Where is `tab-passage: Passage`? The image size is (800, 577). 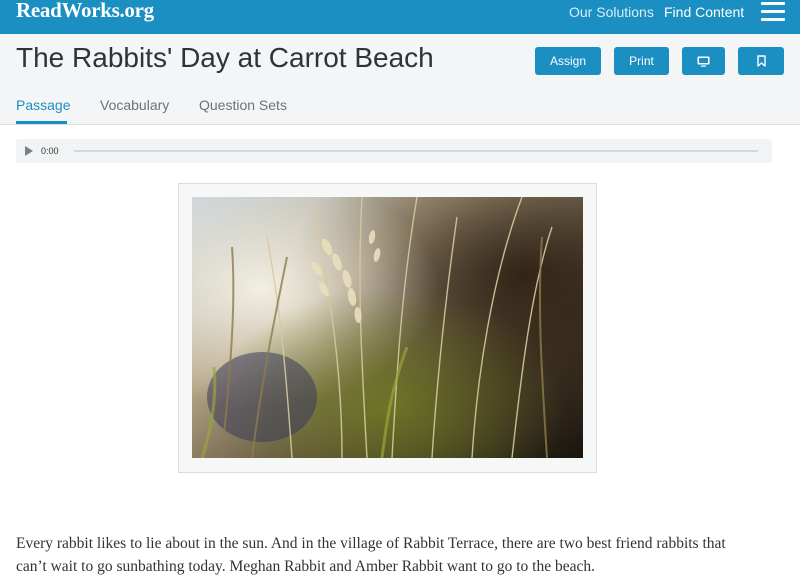 tab-passage: Passage is located at coordinates (43, 105).